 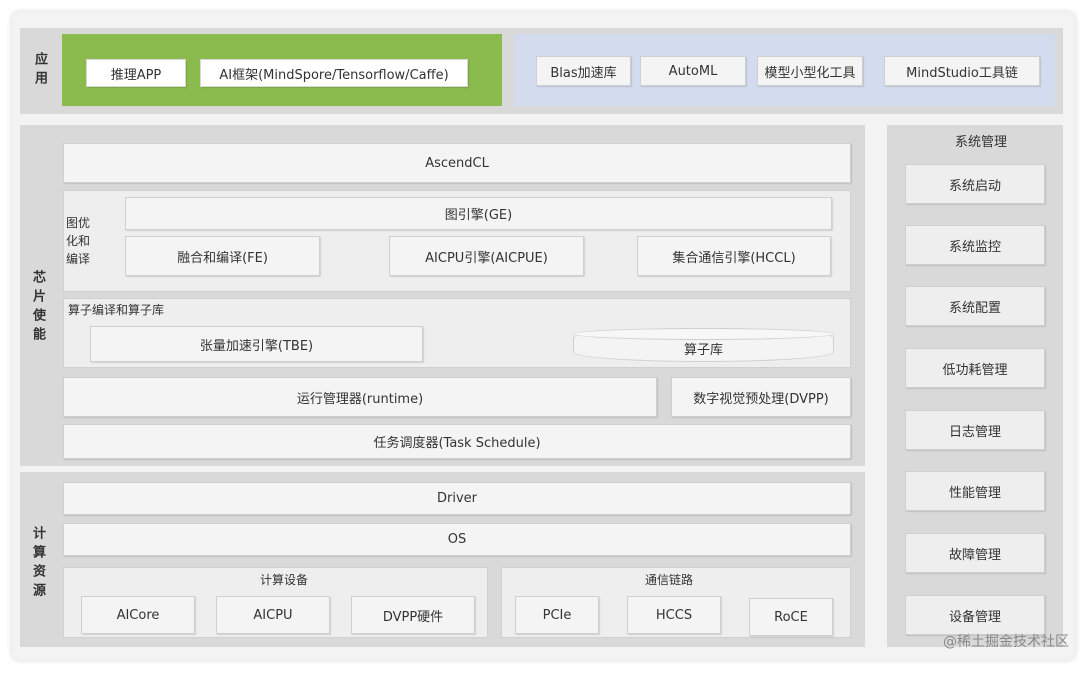 What do you see at coordinates (413, 615) in the screenshot?
I see `device-dvpp-hw: DVPP硬件` at bounding box center [413, 615].